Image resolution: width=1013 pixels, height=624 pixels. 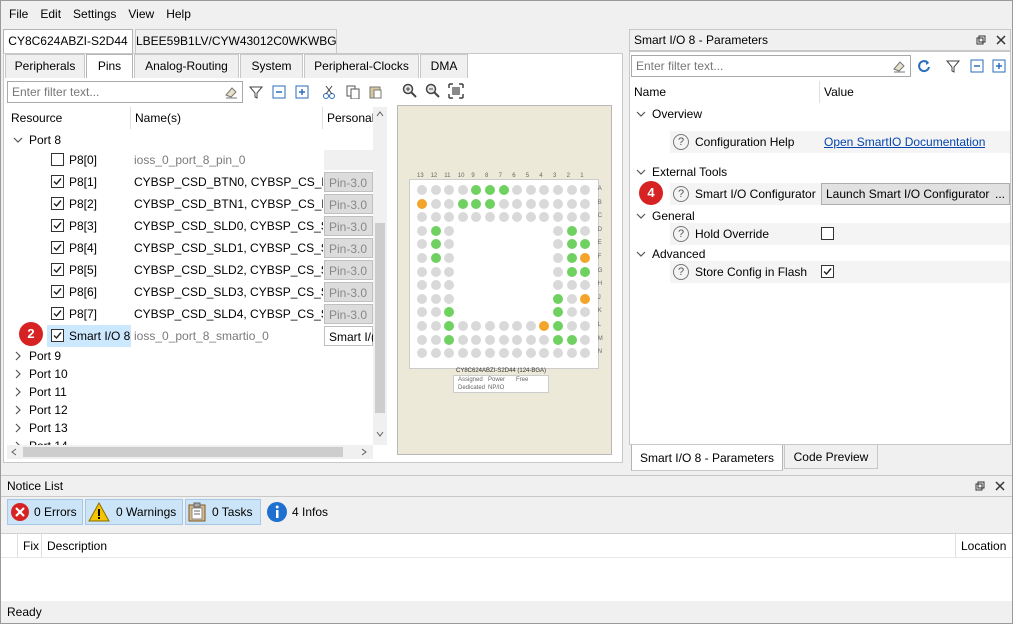 What do you see at coordinates (45, 66) in the screenshot?
I see `tab-peripherals: Peripherals` at bounding box center [45, 66].